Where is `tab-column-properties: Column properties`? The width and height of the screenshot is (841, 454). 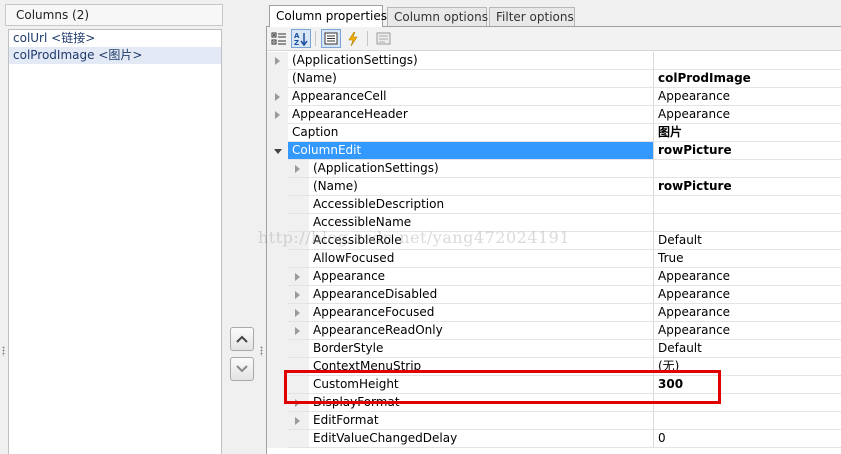 tab-column-properties: Column properties is located at coordinates (328, 16).